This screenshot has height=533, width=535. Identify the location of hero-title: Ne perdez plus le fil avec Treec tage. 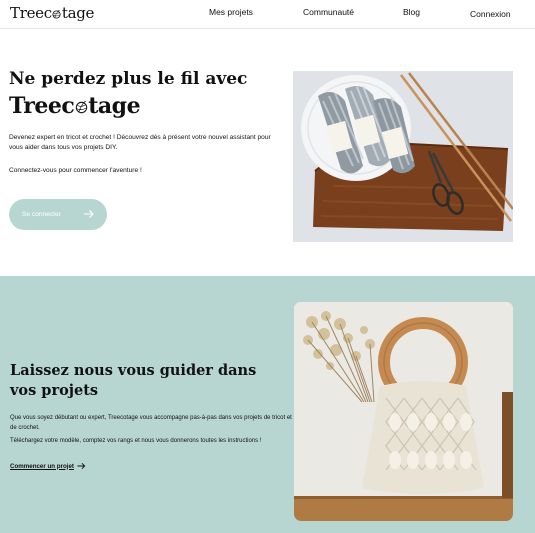
(128, 94).